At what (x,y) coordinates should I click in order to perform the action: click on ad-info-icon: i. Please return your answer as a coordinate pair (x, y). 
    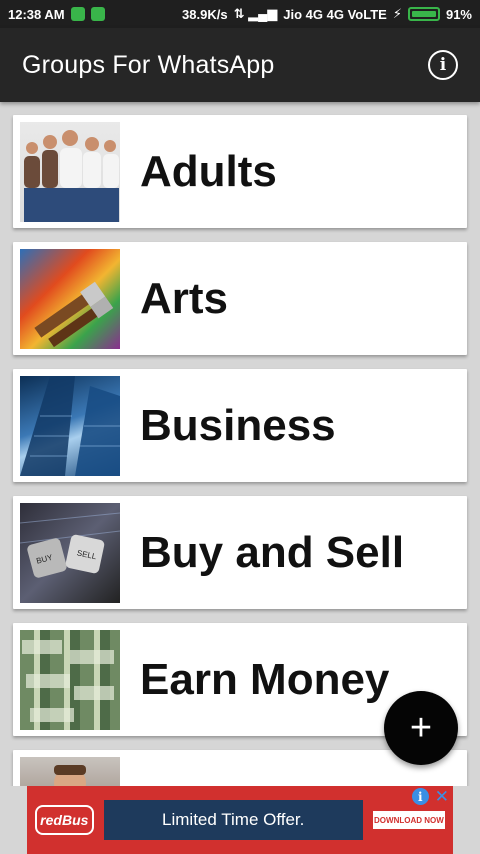
    Looking at the image, I should click on (420, 796).